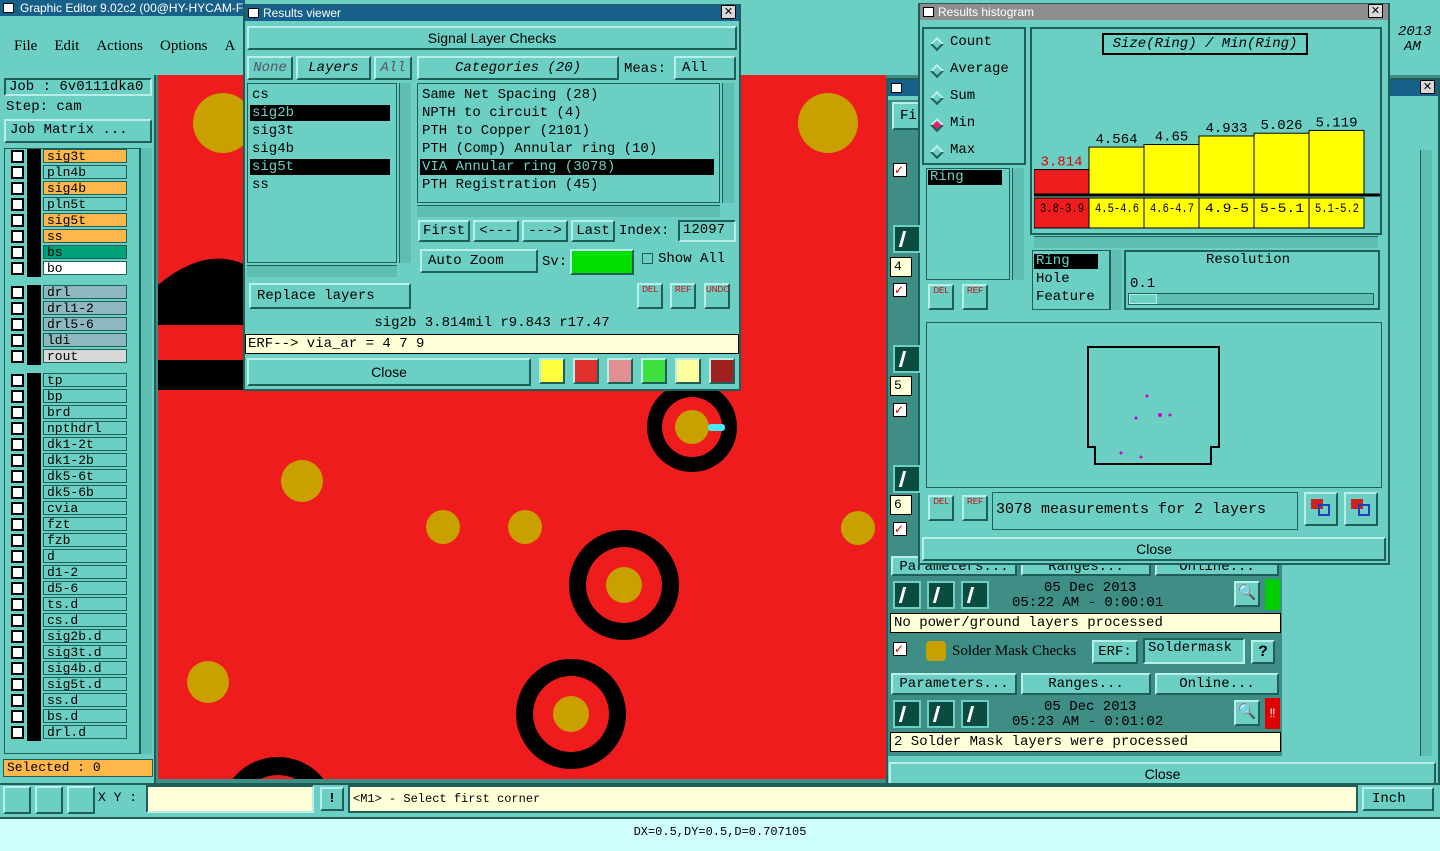 This screenshot has width=1440, height=851. What do you see at coordinates (85, 540) in the screenshot?
I see `layer-name: fzb` at bounding box center [85, 540].